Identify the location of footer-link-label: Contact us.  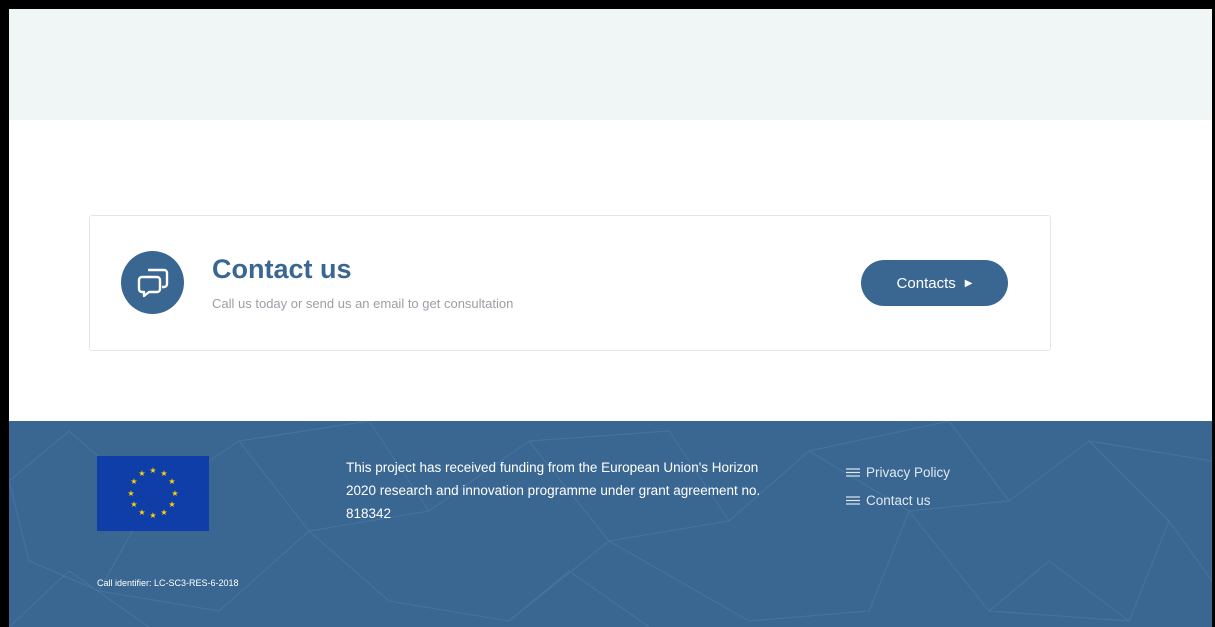
(898, 500).